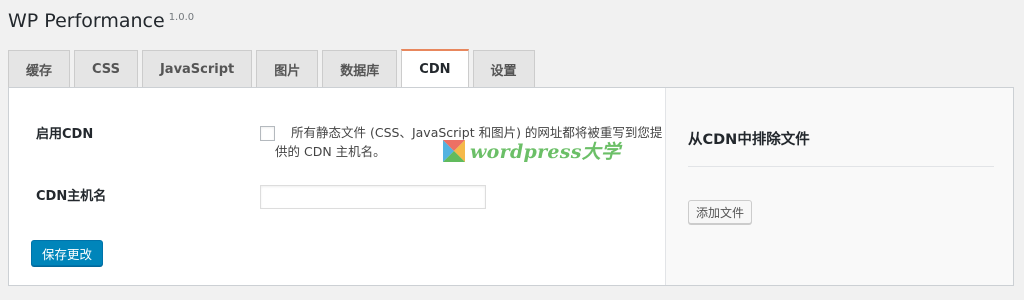 The height and width of the screenshot is (300, 1024). What do you see at coordinates (267, 133) in the screenshot?
I see `enable-cdn-checkbox` at bounding box center [267, 133].